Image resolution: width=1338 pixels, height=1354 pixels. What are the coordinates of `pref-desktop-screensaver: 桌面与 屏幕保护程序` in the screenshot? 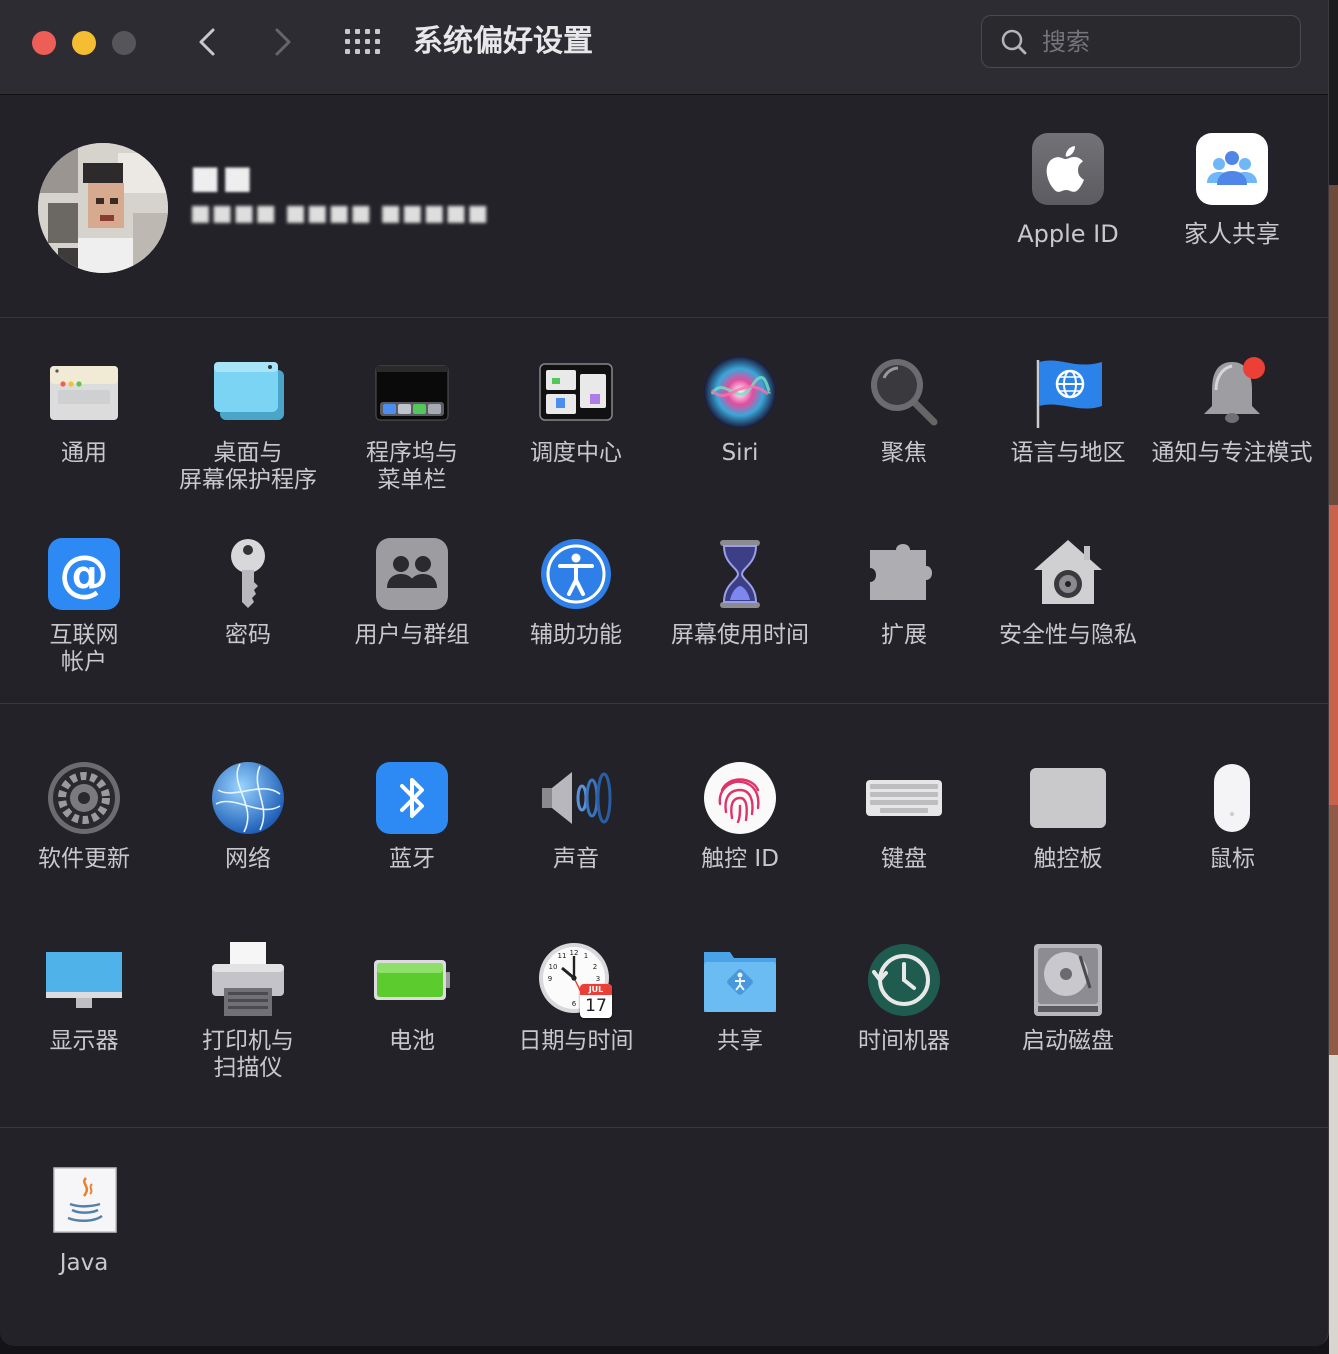 It's located at (248, 424).